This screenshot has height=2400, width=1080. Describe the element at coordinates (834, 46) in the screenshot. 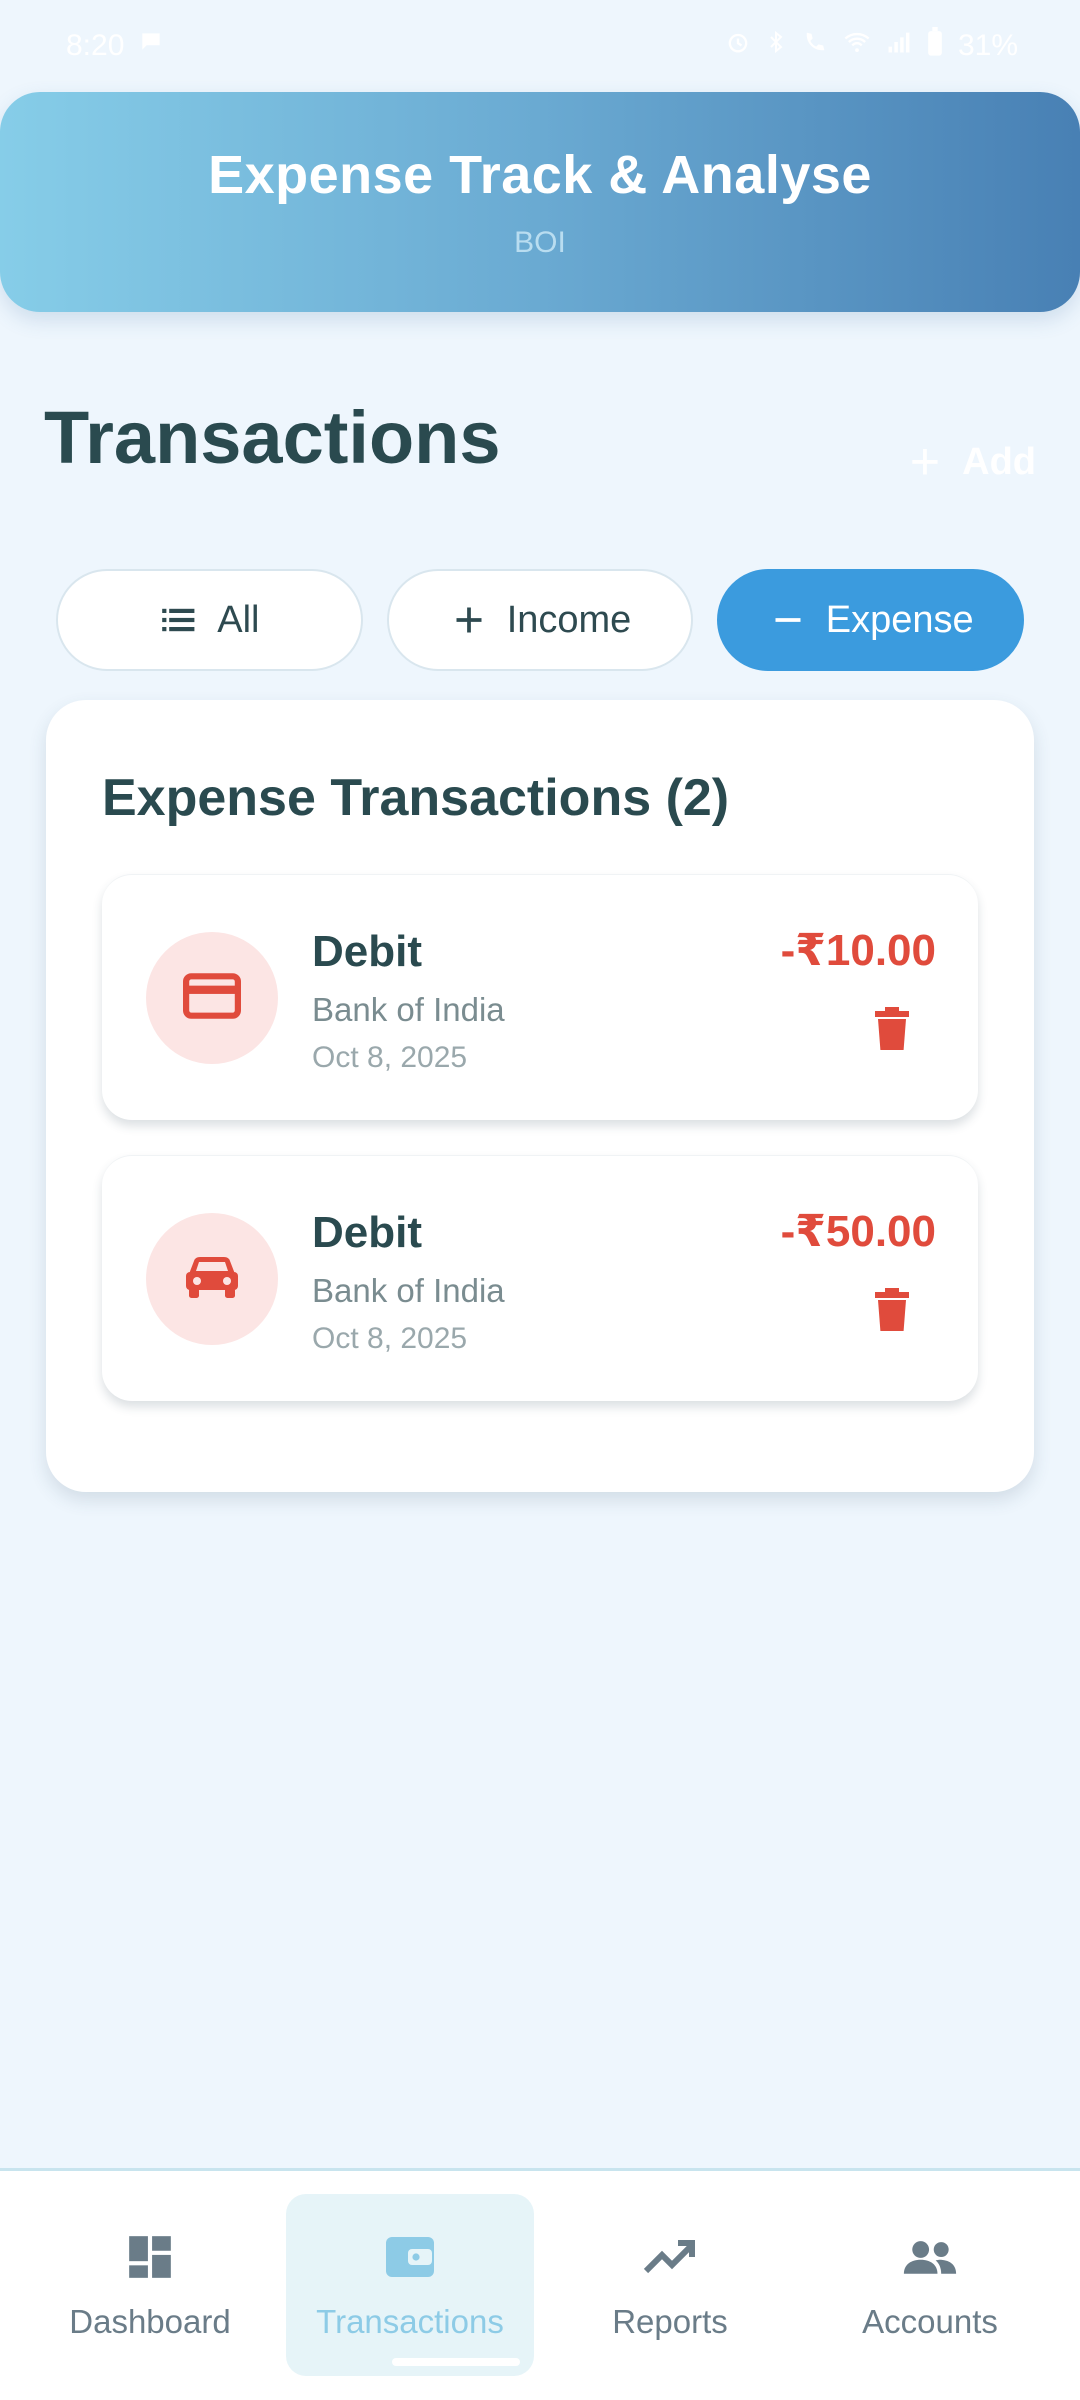

I see `status-icons` at that location.